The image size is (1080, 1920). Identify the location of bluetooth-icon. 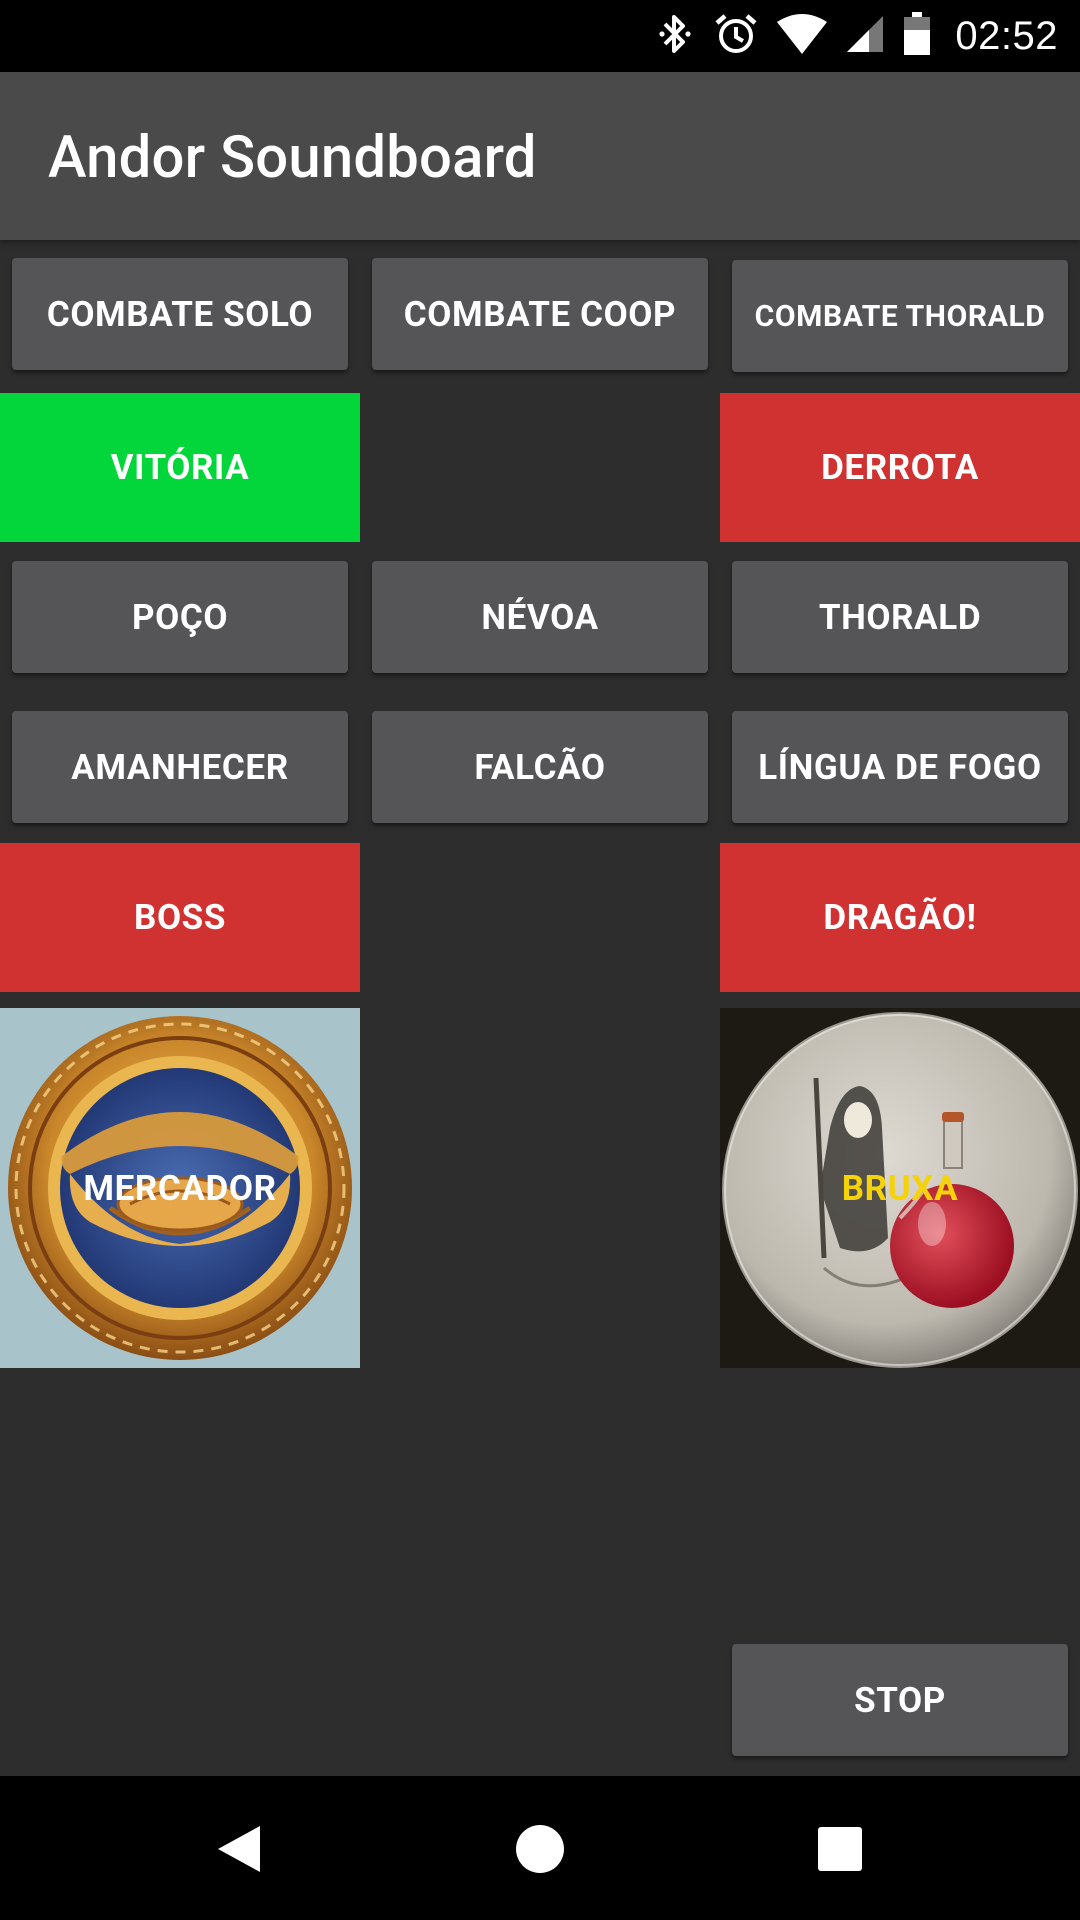
(675, 36).